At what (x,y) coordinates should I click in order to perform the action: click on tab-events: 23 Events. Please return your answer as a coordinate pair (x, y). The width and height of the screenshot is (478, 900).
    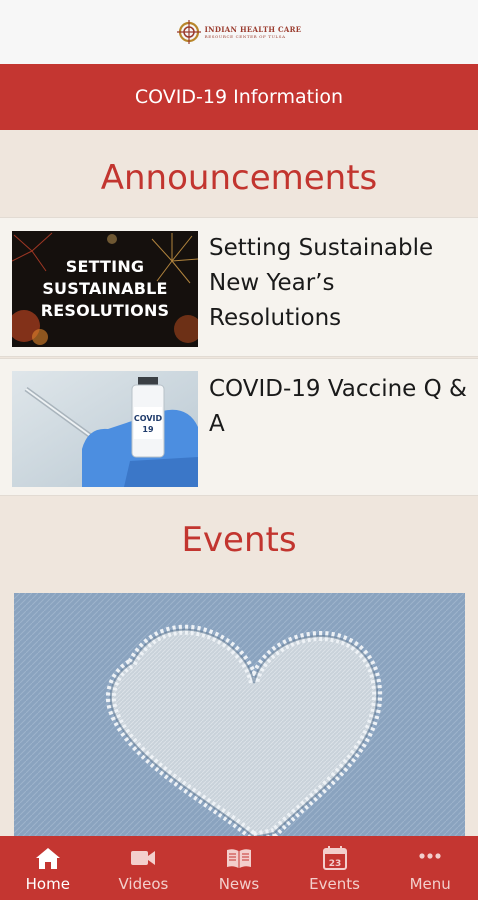
    Looking at the image, I should click on (335, 868).